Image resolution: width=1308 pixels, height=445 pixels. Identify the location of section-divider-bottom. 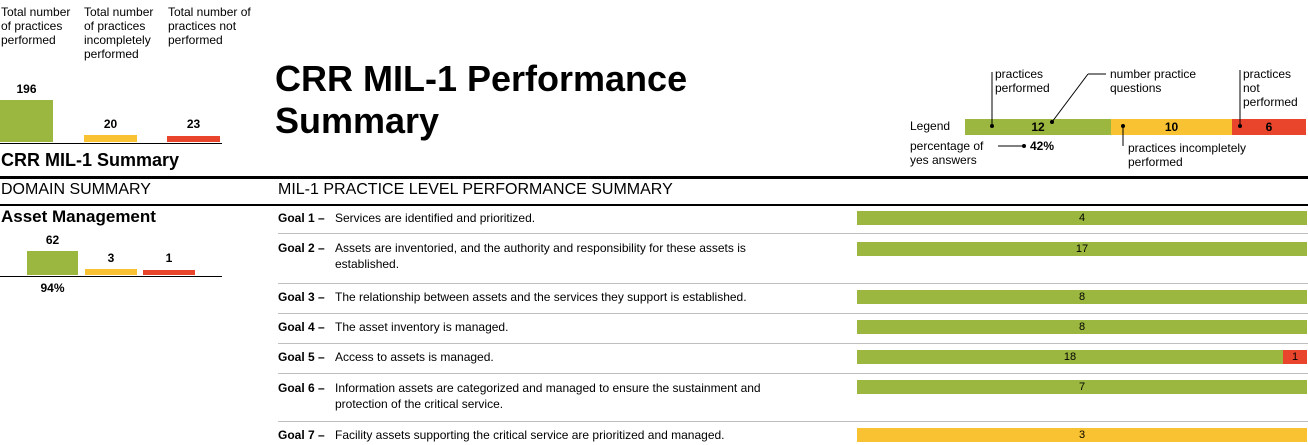
(654, 205).